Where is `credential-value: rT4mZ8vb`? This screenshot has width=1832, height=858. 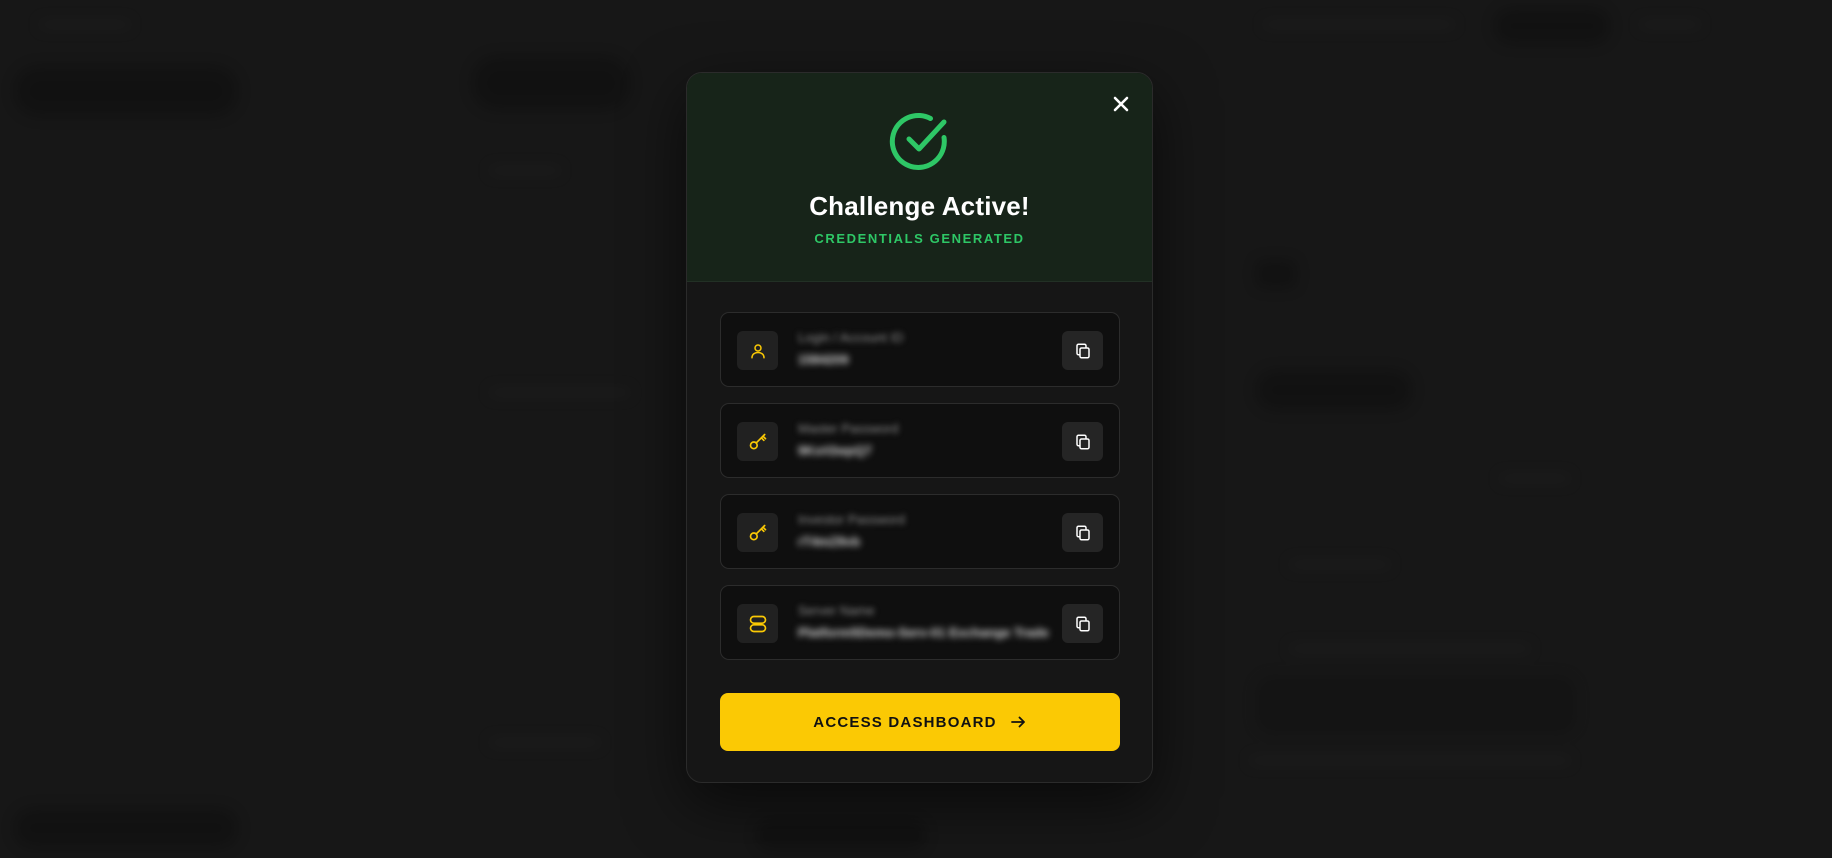
credential-value: rT4mZ8vb is located at coordinates (829, 541).